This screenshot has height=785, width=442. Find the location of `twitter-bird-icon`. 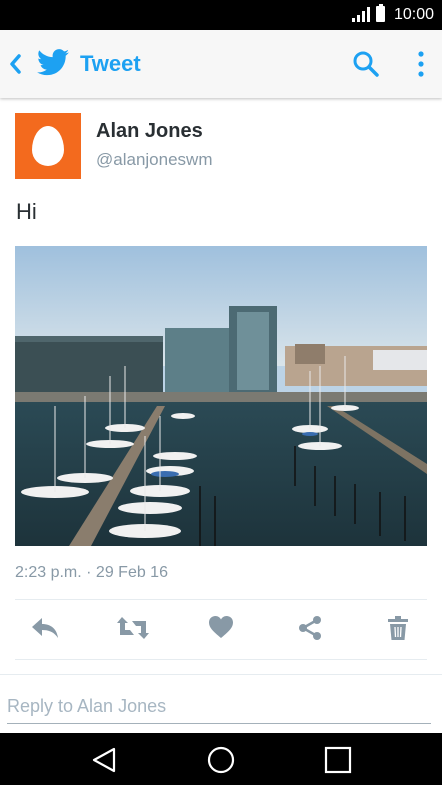

twitter-bird-icon is located at coordinates (53, 62).